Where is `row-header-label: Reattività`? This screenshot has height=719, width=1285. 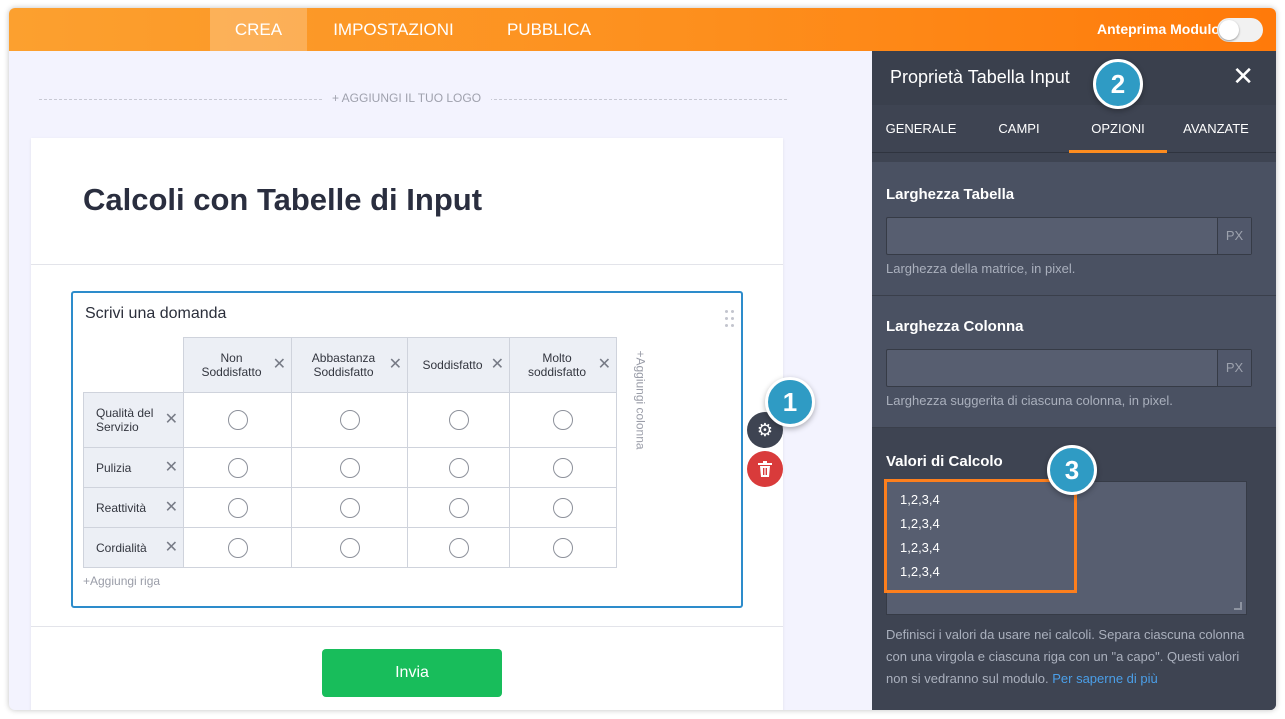 row-header-label: Reattività is located at coordinates (121, 507).